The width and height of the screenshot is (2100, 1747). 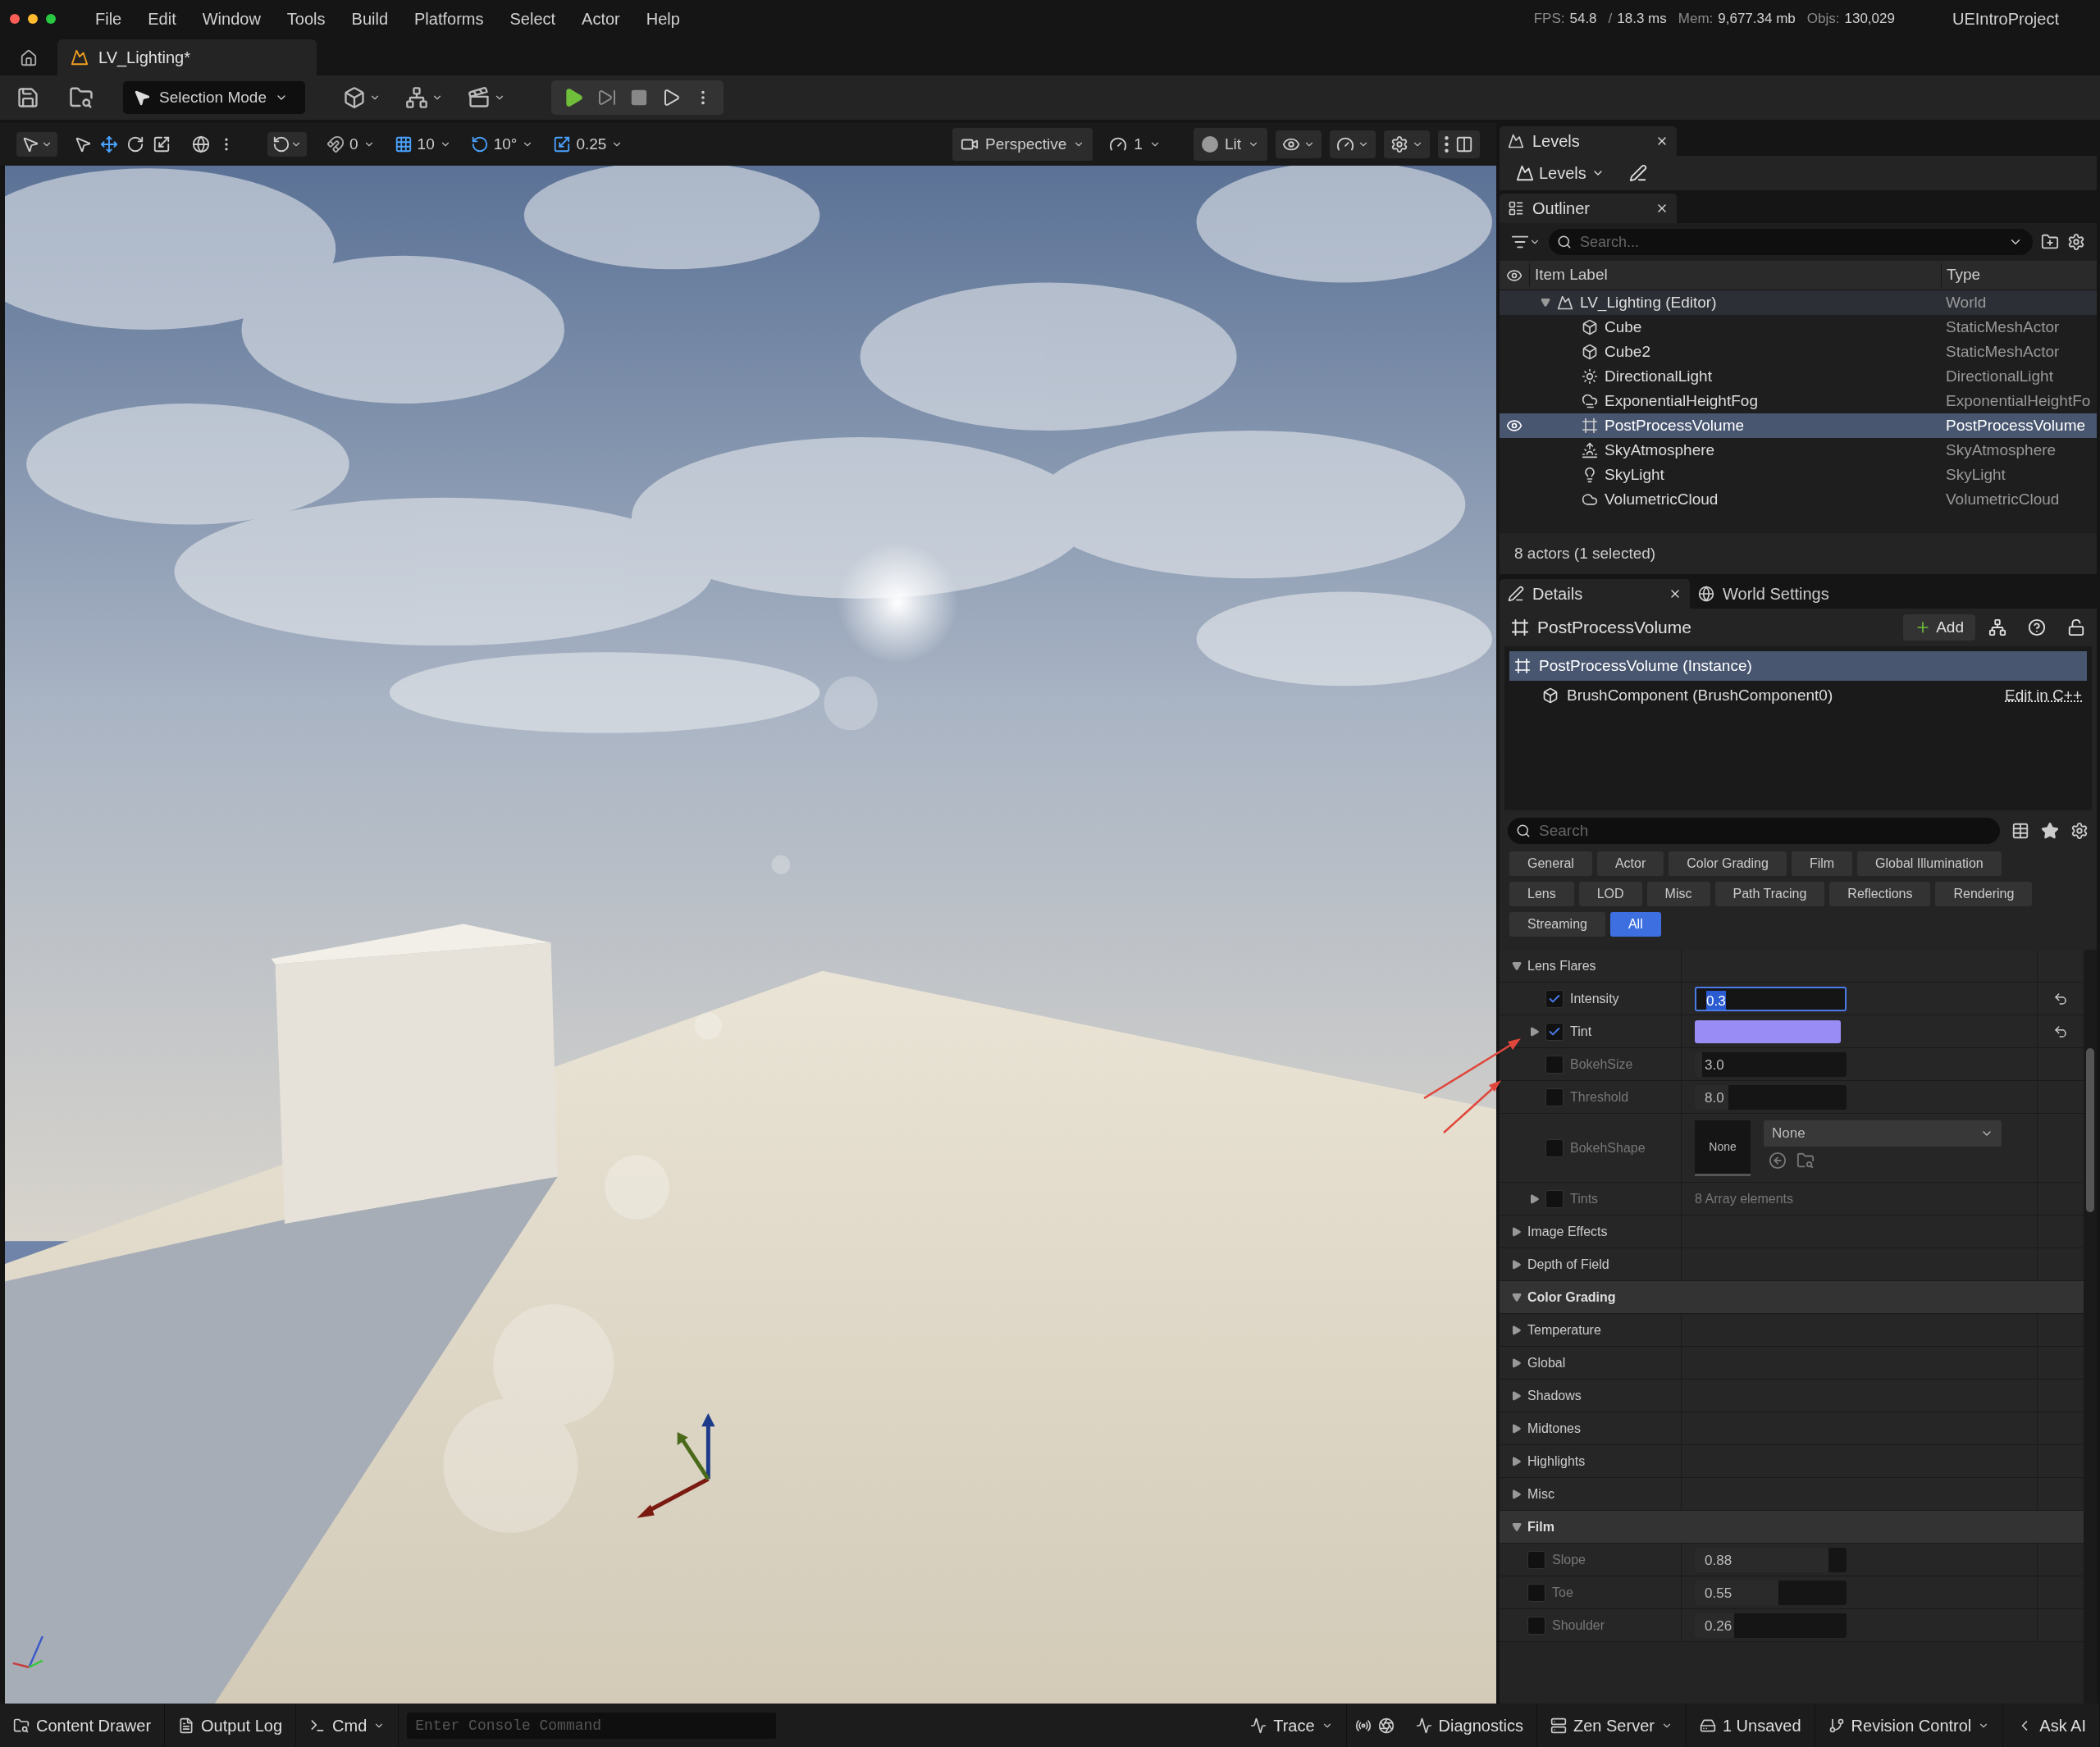 I want to click on filter-chip: Lens, so click(x=1542, y=894).